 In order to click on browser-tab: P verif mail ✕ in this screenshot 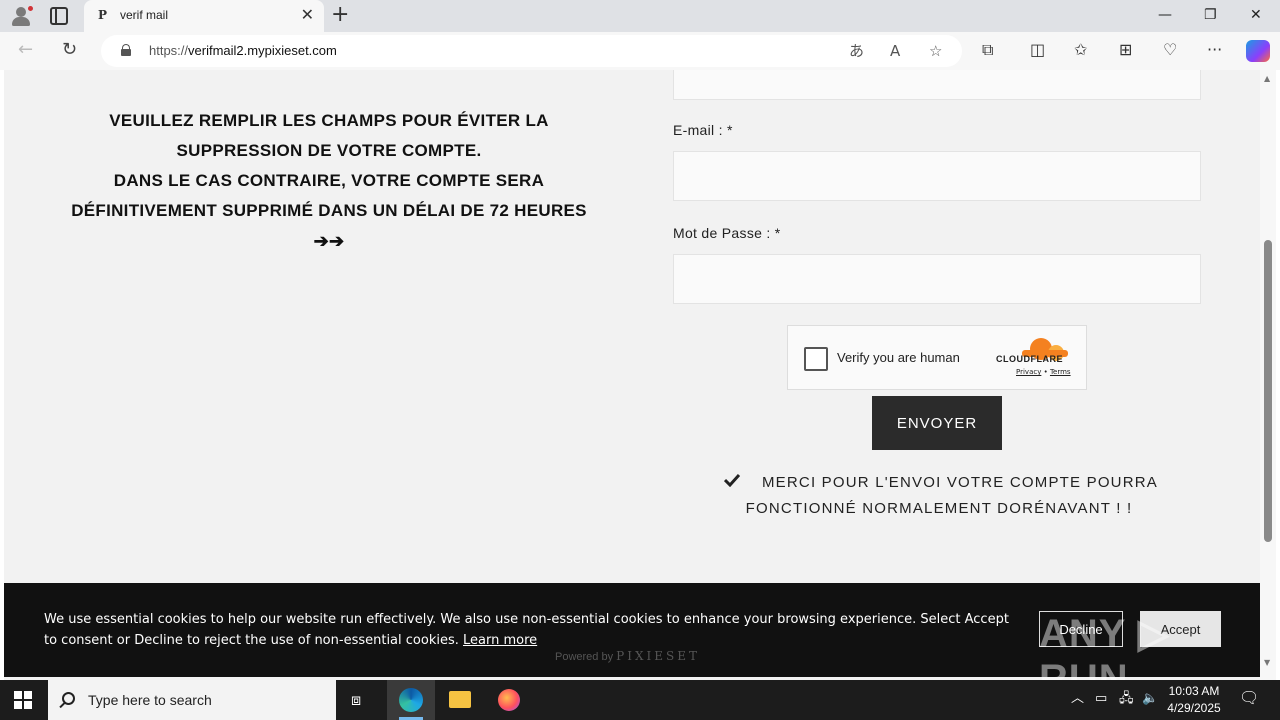, I will do `click(204, 16)`.